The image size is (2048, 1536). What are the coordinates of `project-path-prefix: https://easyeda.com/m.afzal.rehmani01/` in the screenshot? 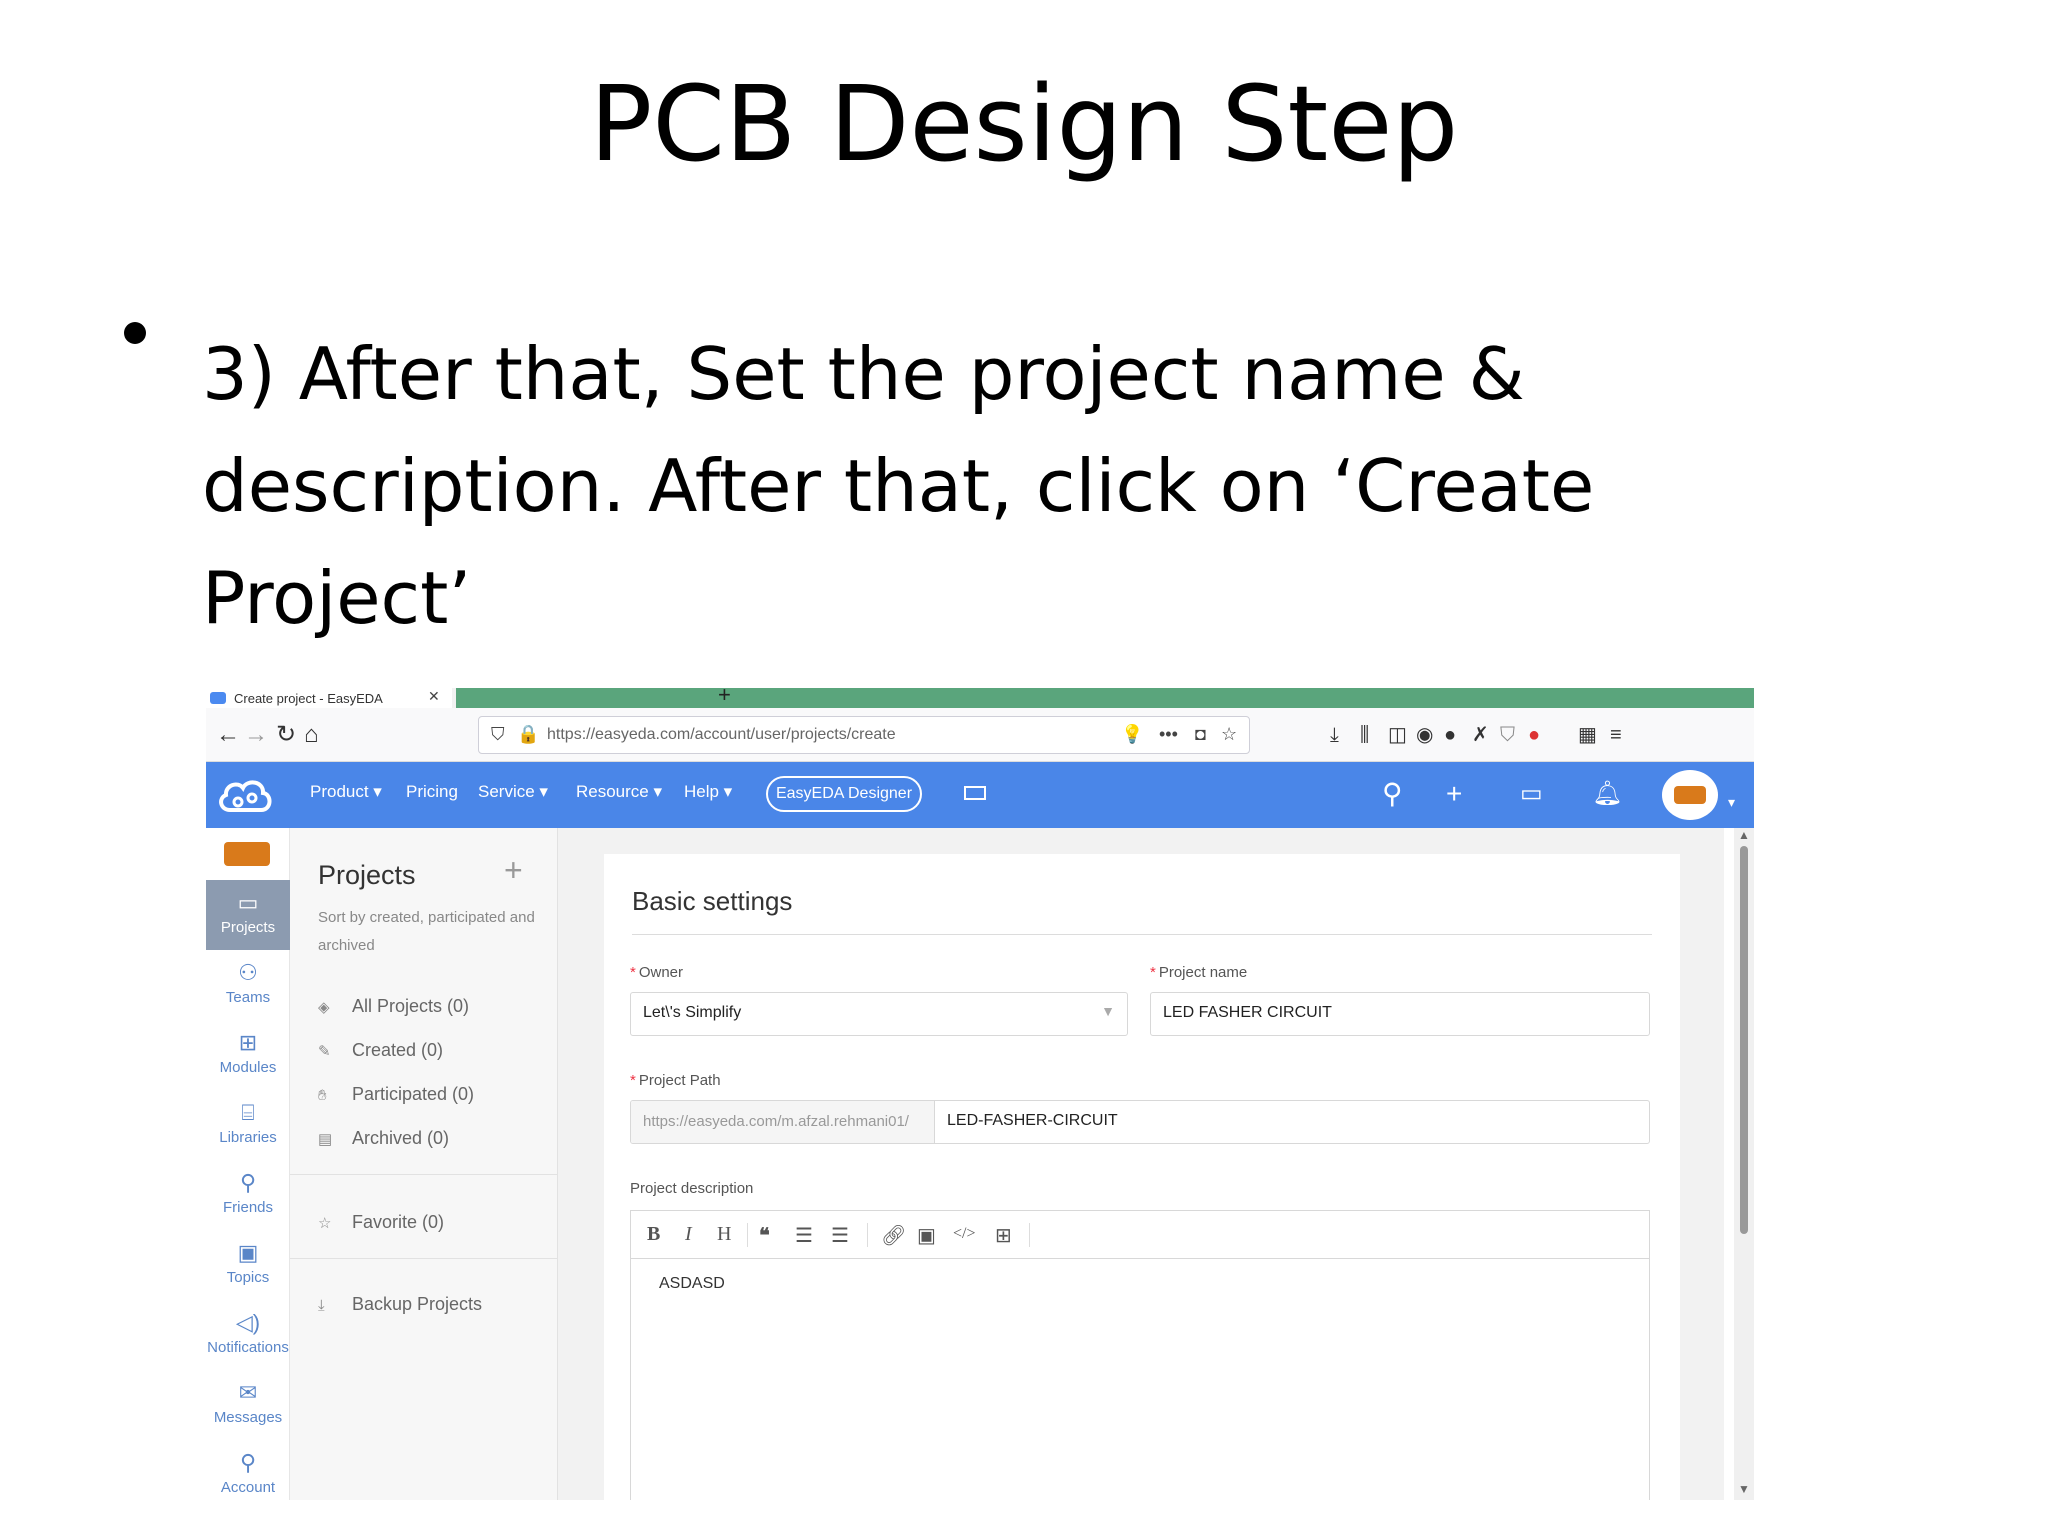 It's located at (783, 1122).